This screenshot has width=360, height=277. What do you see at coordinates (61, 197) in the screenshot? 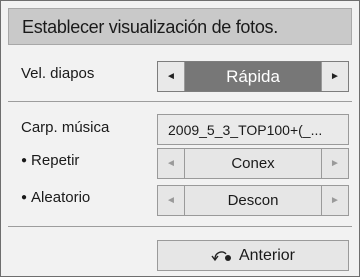
I see `shuffle-label-text: Aleatorio` at bounding box center [61, 197].